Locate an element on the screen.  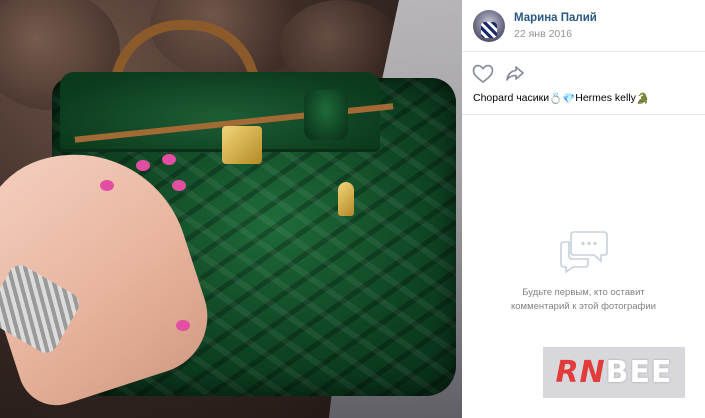
post-header: Марина Палий 22 янв 2016 is located at coordinates (583, 26).